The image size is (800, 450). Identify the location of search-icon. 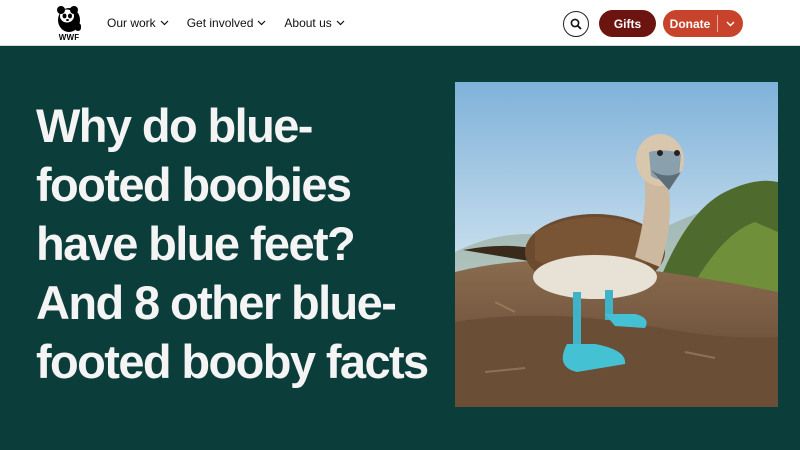
(576, 24).